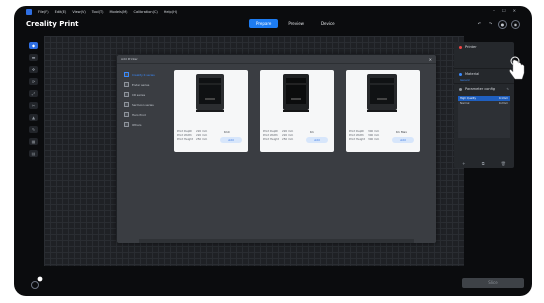 The image size is (544, 303). I want to click on settings-gear-icon, so click(37, 283).